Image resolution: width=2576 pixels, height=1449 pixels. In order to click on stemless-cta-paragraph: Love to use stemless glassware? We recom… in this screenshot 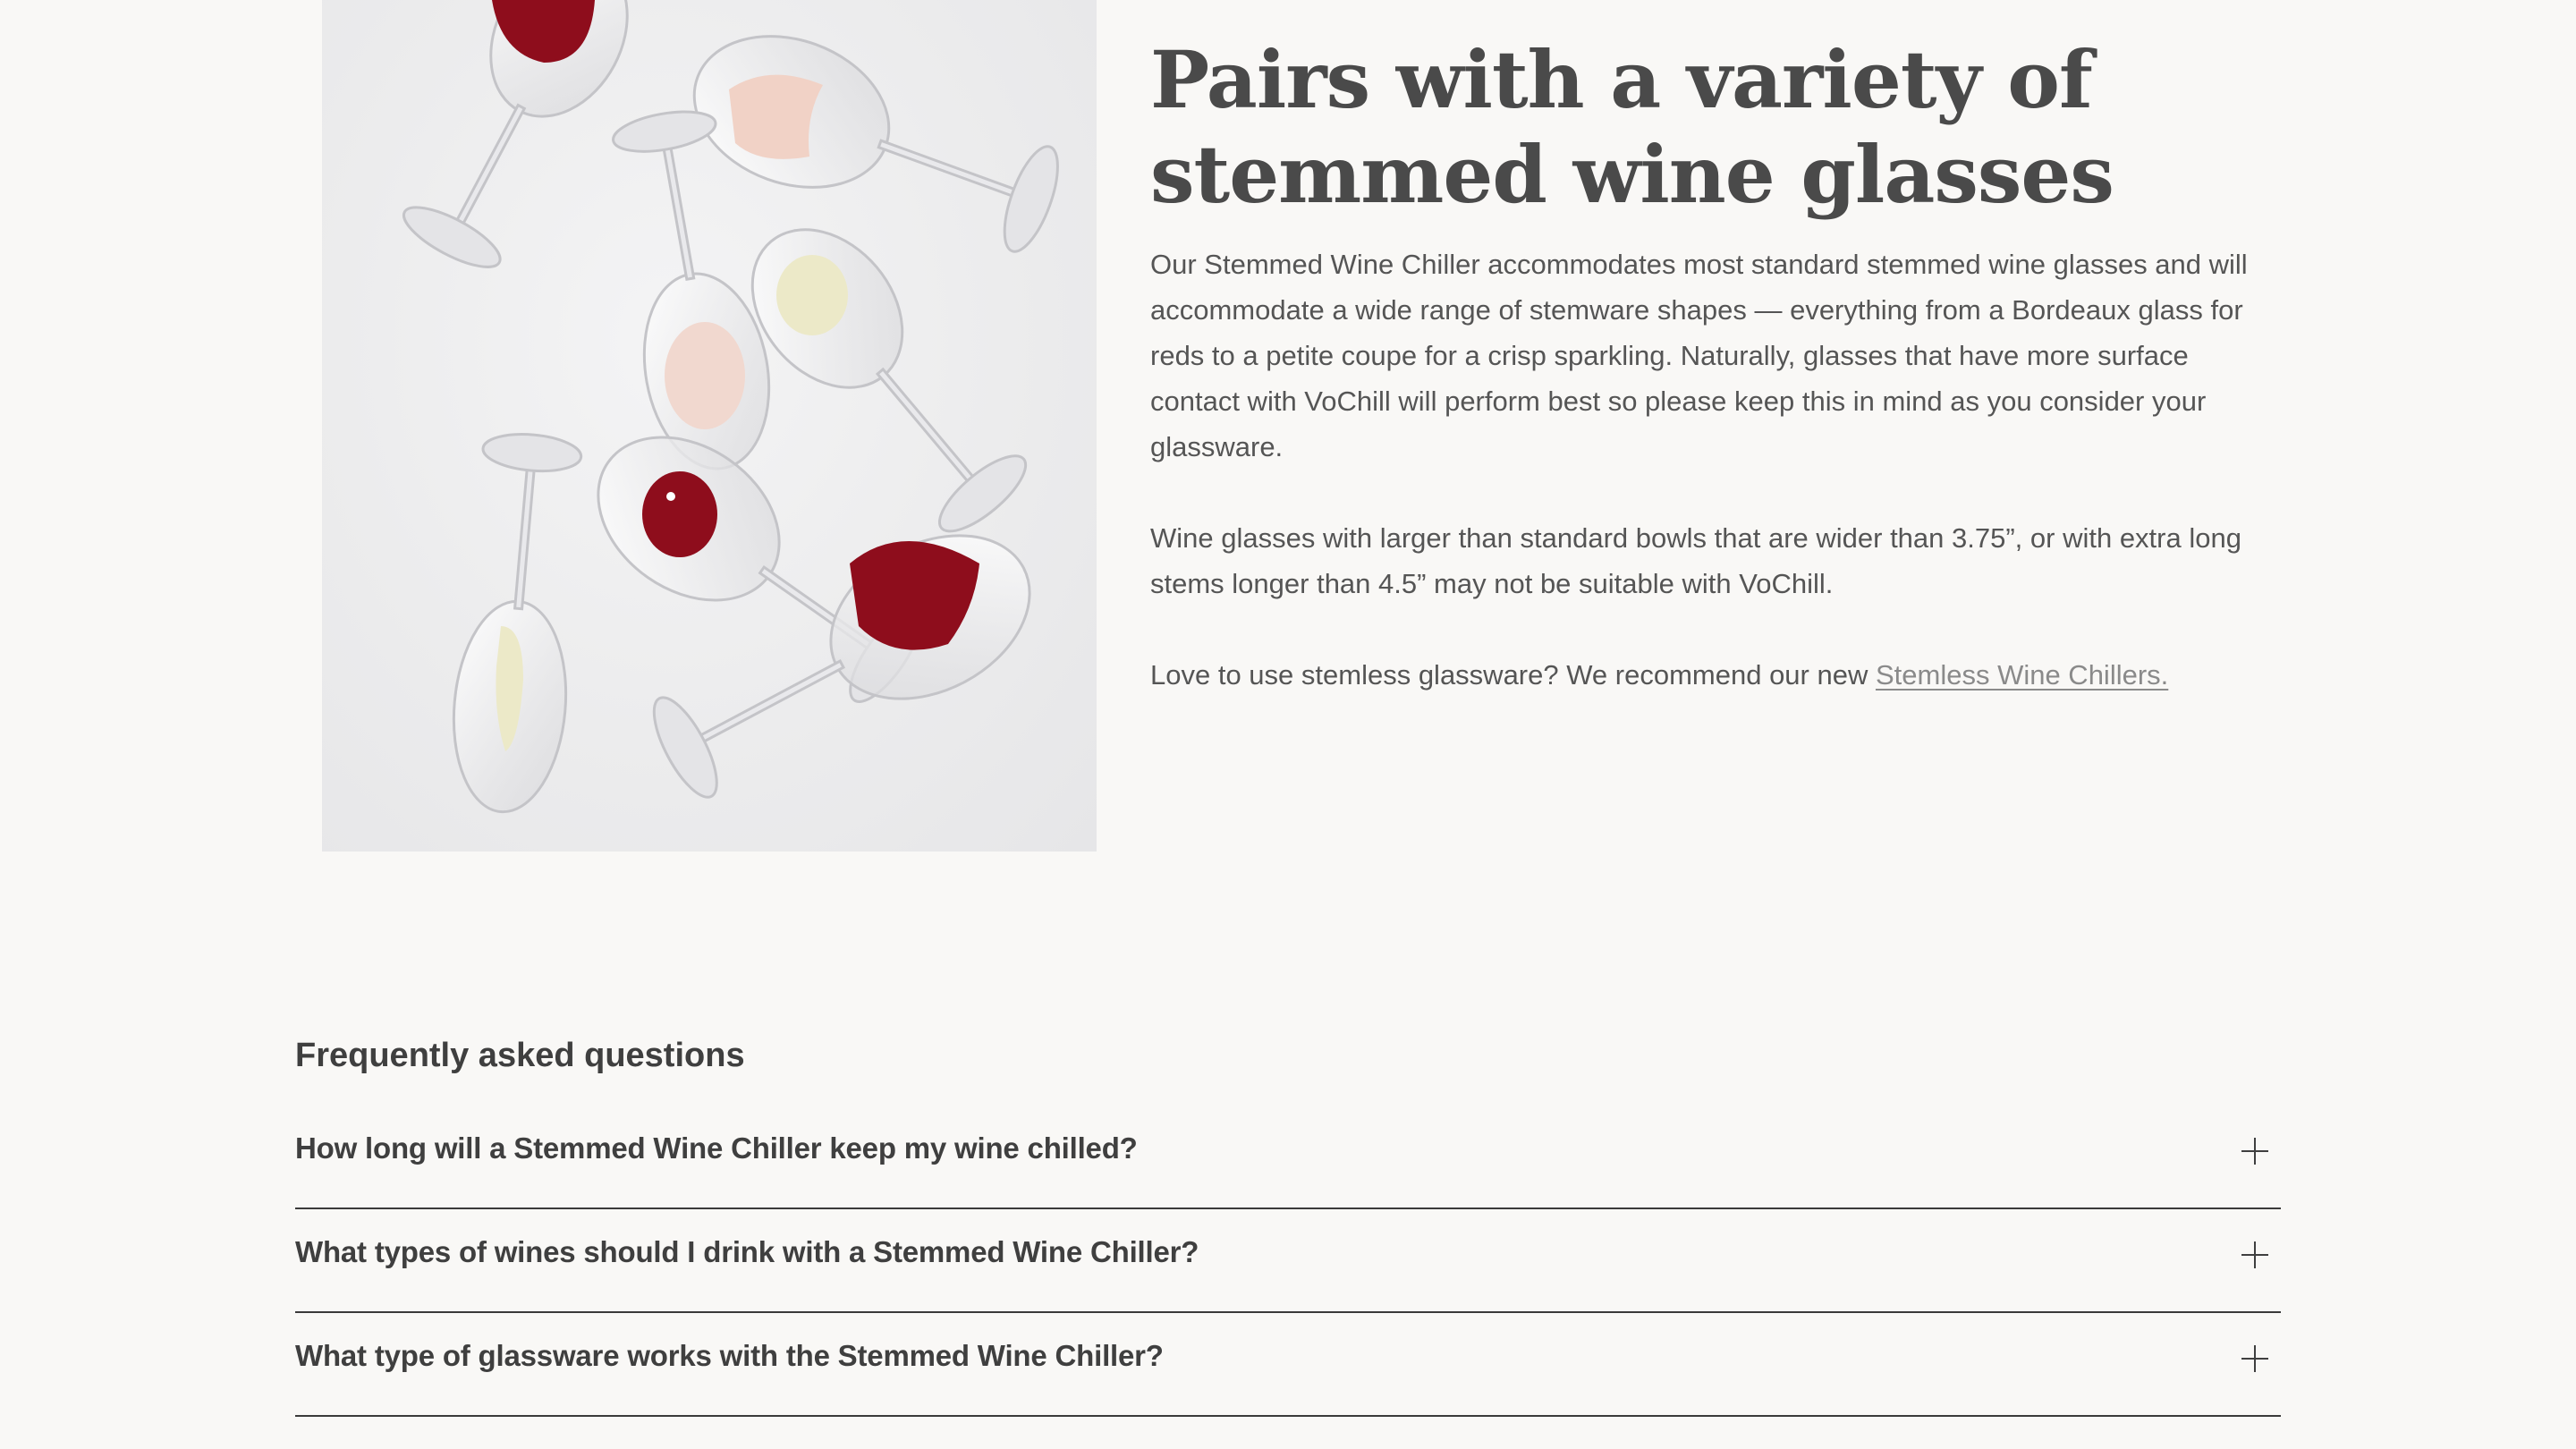, I will do `click(1713, 675)`.